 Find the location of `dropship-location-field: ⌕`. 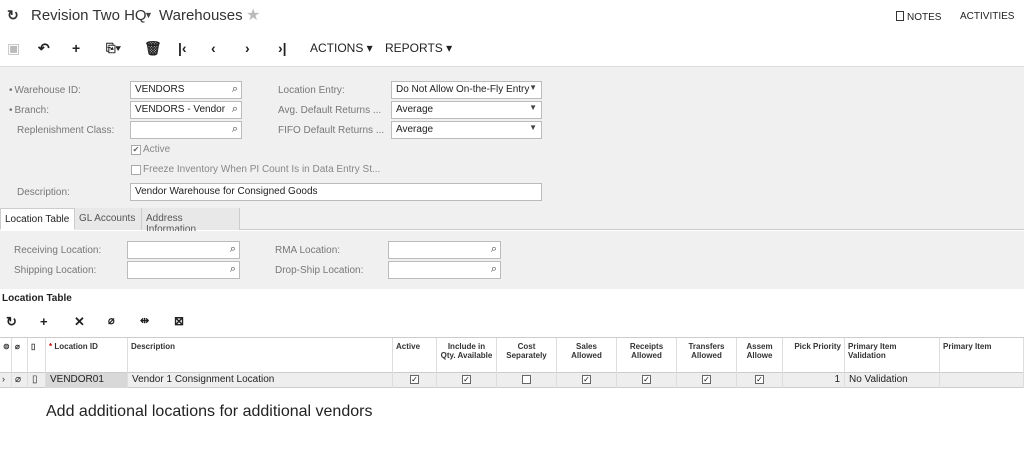

dropship-location-field: ⌕ is located at coordinates (444, 270).